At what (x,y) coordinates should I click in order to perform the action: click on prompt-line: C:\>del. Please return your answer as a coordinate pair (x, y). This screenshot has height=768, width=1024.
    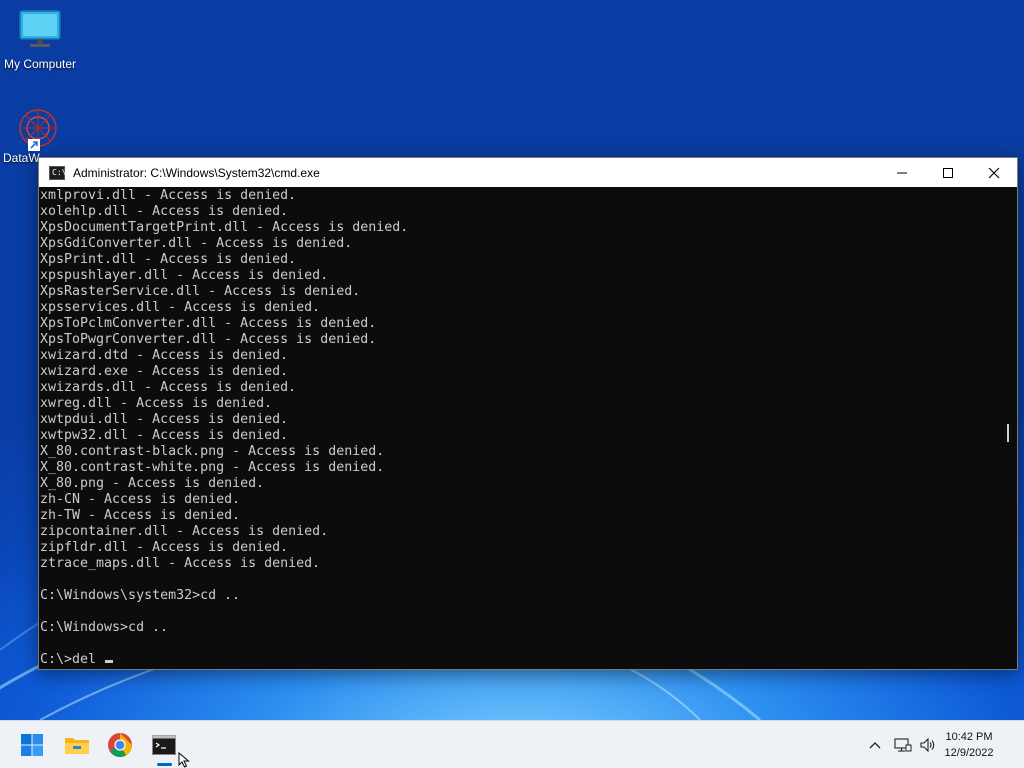
    Looking at the image, I should click on (519, 660).